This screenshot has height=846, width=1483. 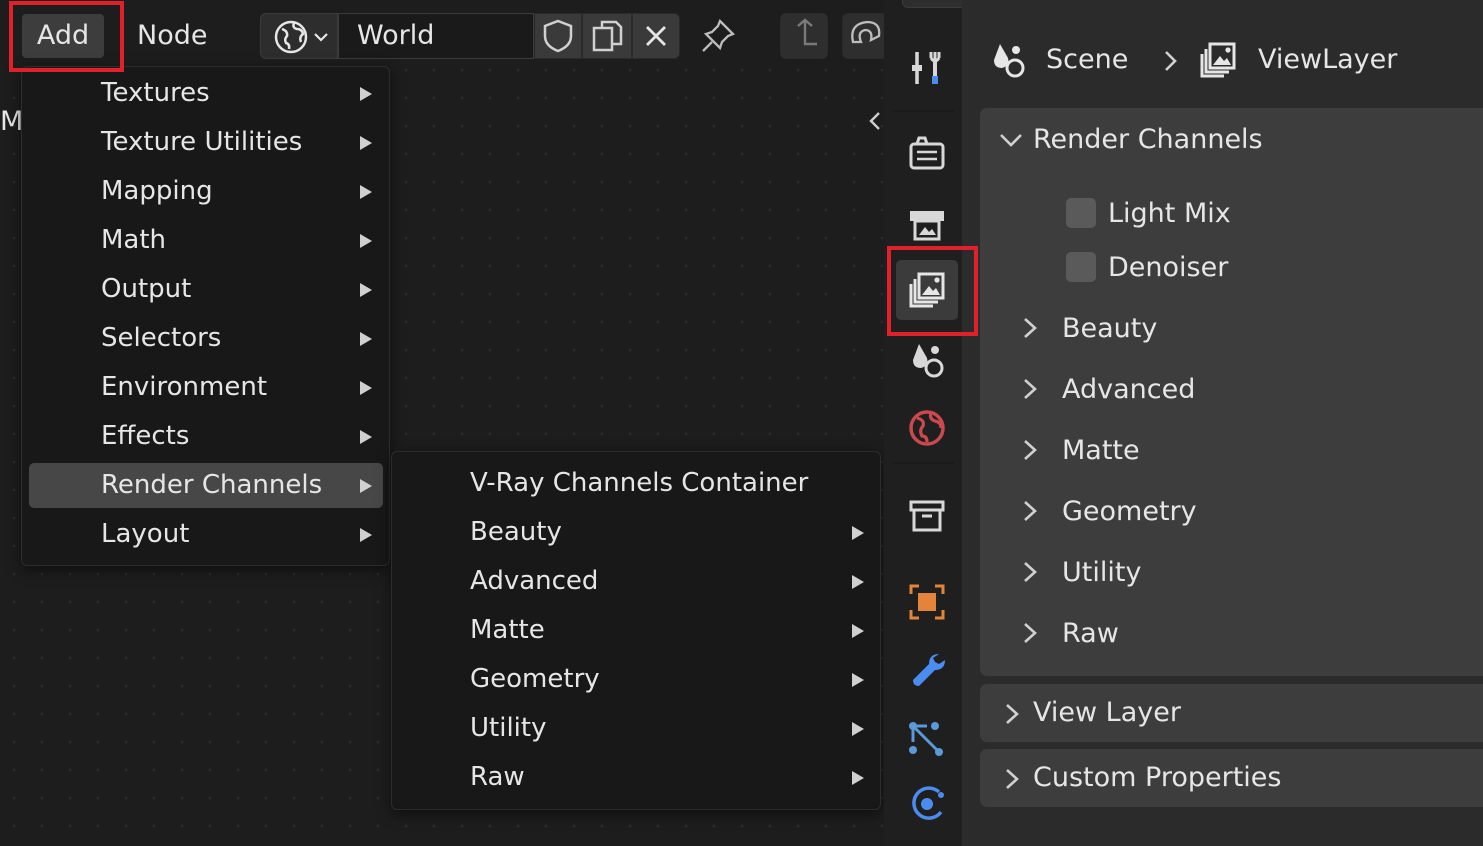 What do you see at coordinates (1148, 139) in the screenshot?
I see `panel-title: Render Channels` at bounding box center [1148, 139].